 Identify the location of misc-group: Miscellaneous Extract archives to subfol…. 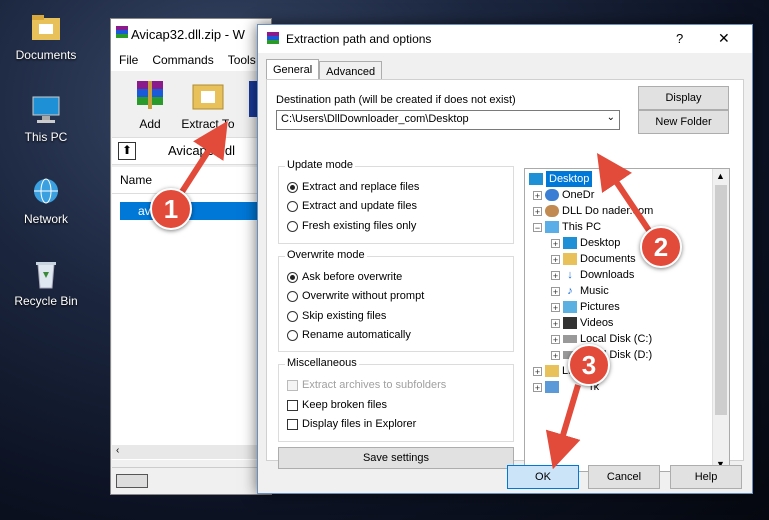
(396, 399).